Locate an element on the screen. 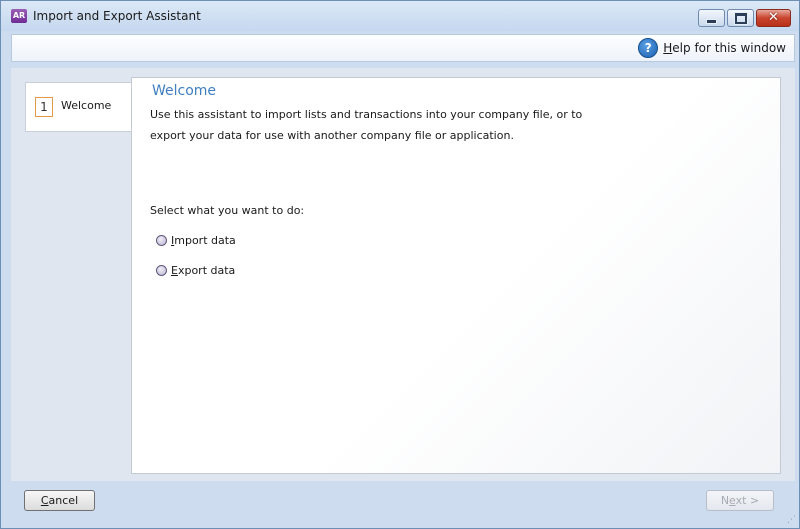  export-data-option: Export data is located at coordinates (195, 270).